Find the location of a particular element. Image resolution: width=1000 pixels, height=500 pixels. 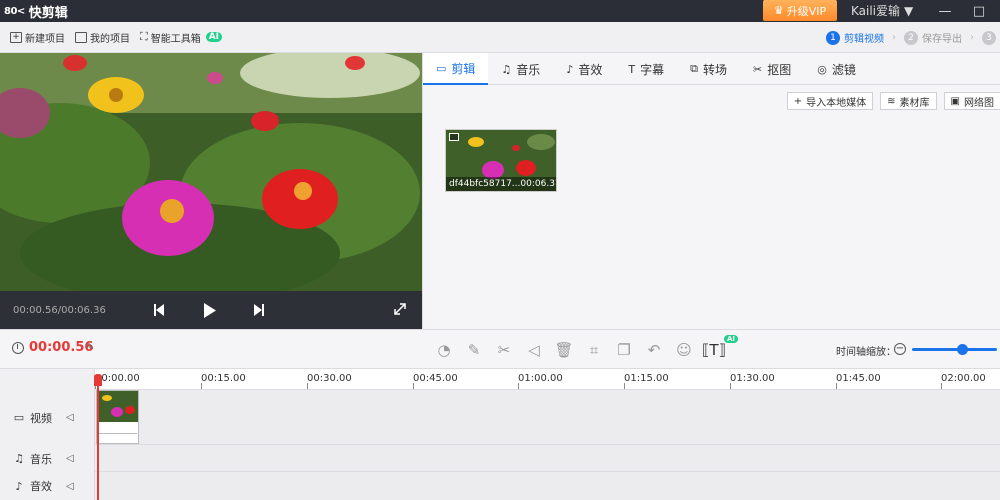

clip-thumbnail is located at coordinates (117, 406).